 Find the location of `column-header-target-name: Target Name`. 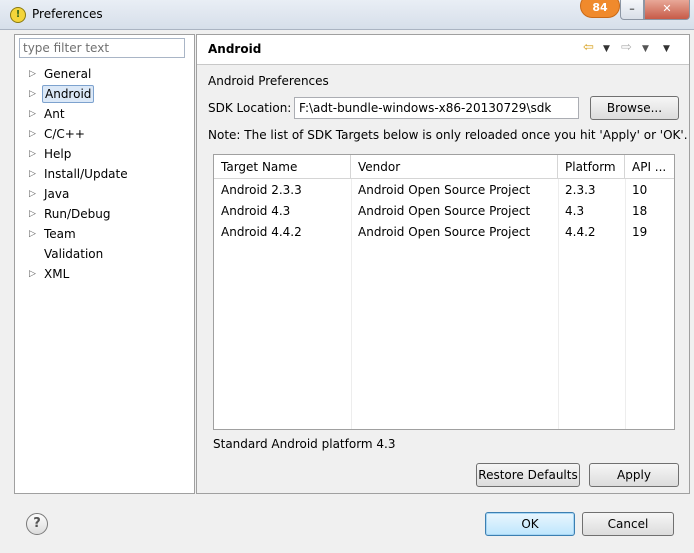

column-header-target-name: Target Name is located at coordinates (282, 167).